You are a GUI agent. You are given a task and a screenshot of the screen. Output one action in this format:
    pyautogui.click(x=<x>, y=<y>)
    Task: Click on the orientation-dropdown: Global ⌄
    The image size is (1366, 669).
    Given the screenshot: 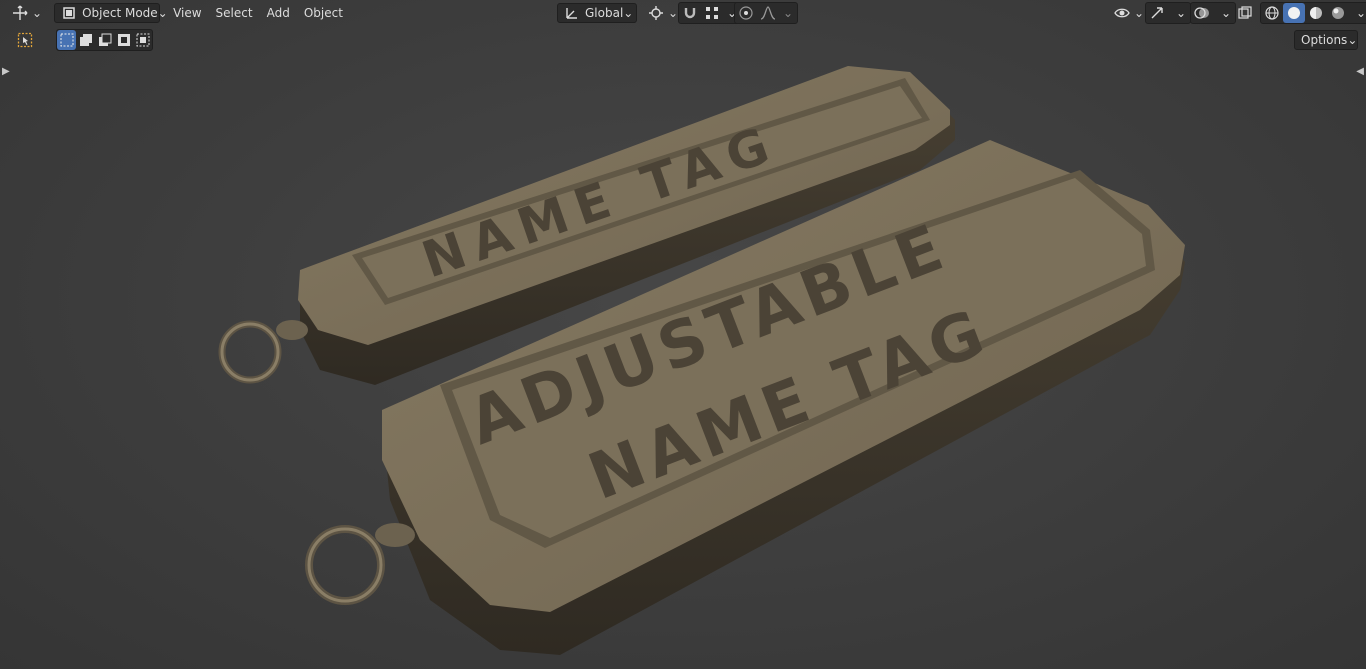 What is the action you would take?
    pyautogui.click(x=597, y=13)
    